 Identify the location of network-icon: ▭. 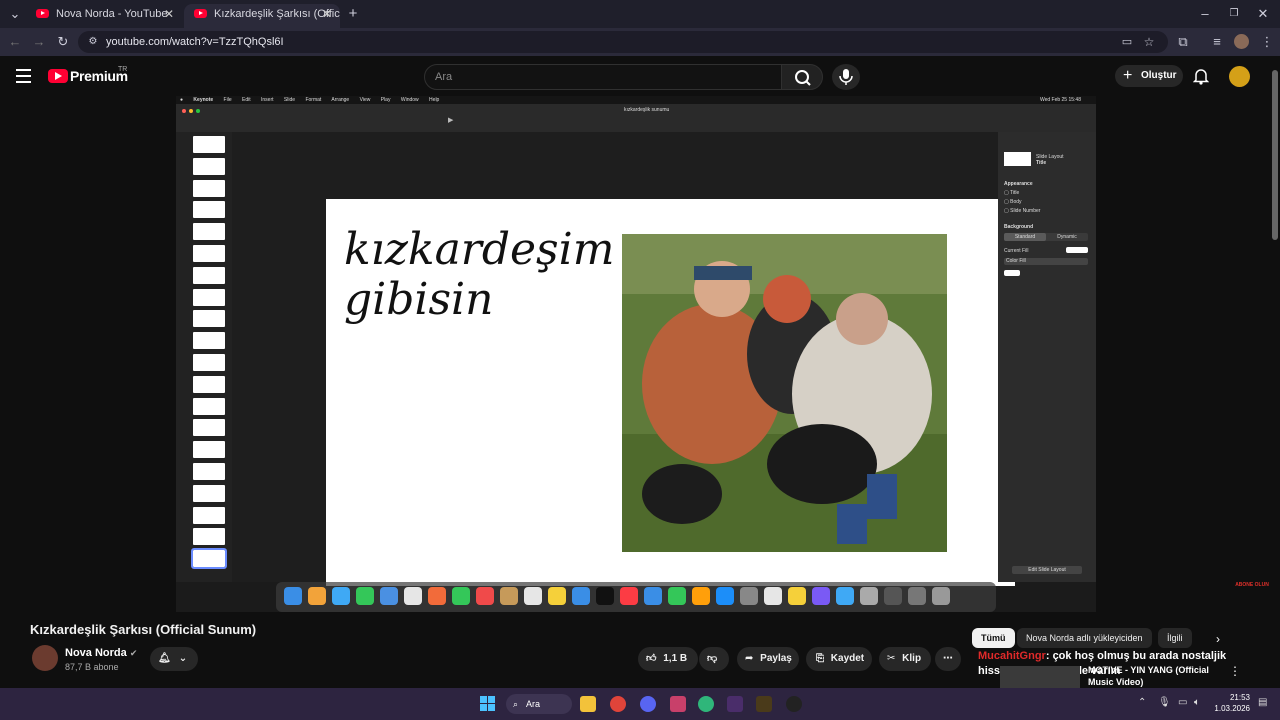
(1182, 702).